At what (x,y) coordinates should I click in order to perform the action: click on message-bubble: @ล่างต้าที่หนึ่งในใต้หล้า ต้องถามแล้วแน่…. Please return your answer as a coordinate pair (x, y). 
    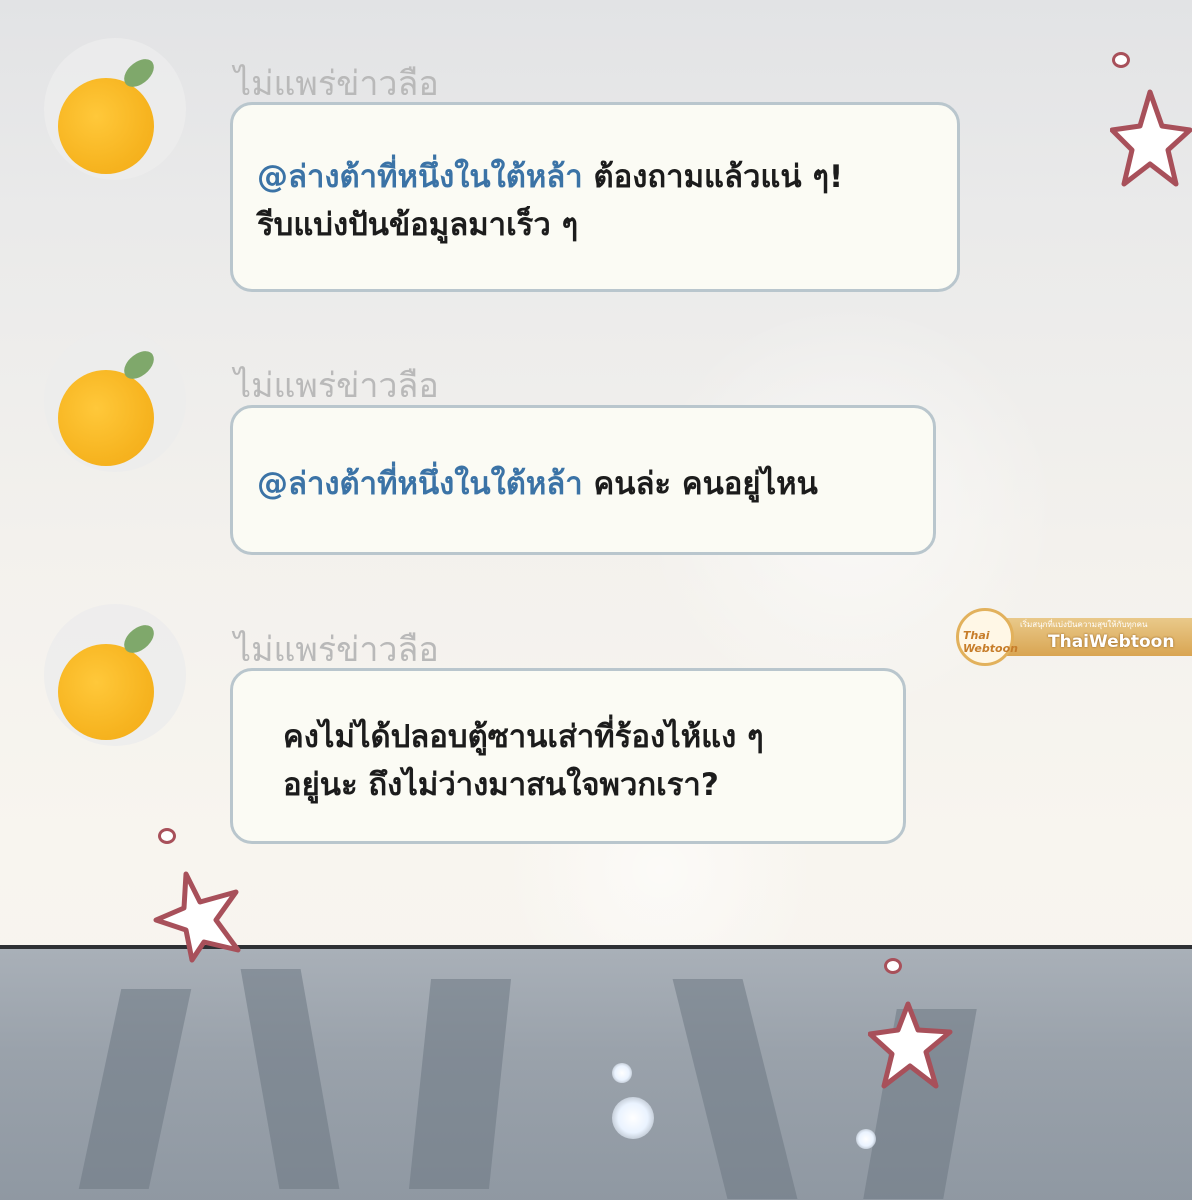
    Looking at the image, I should click on (595, 197).